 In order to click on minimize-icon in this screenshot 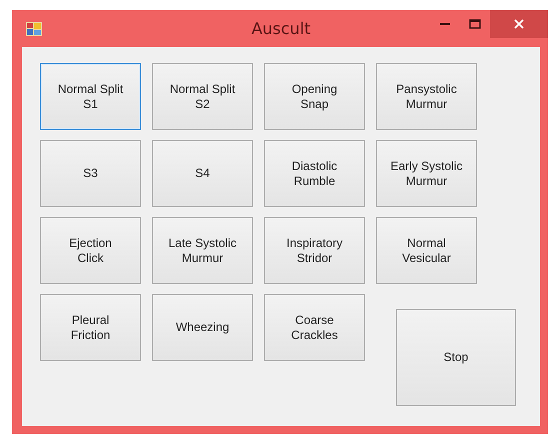, I will do `click(445, 24)`.